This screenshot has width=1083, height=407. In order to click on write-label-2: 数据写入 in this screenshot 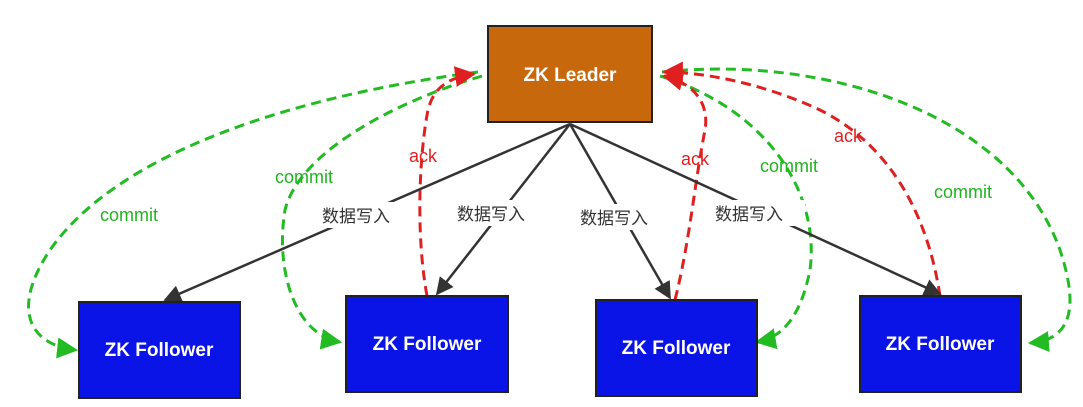, I will do `click(491, 215)`.